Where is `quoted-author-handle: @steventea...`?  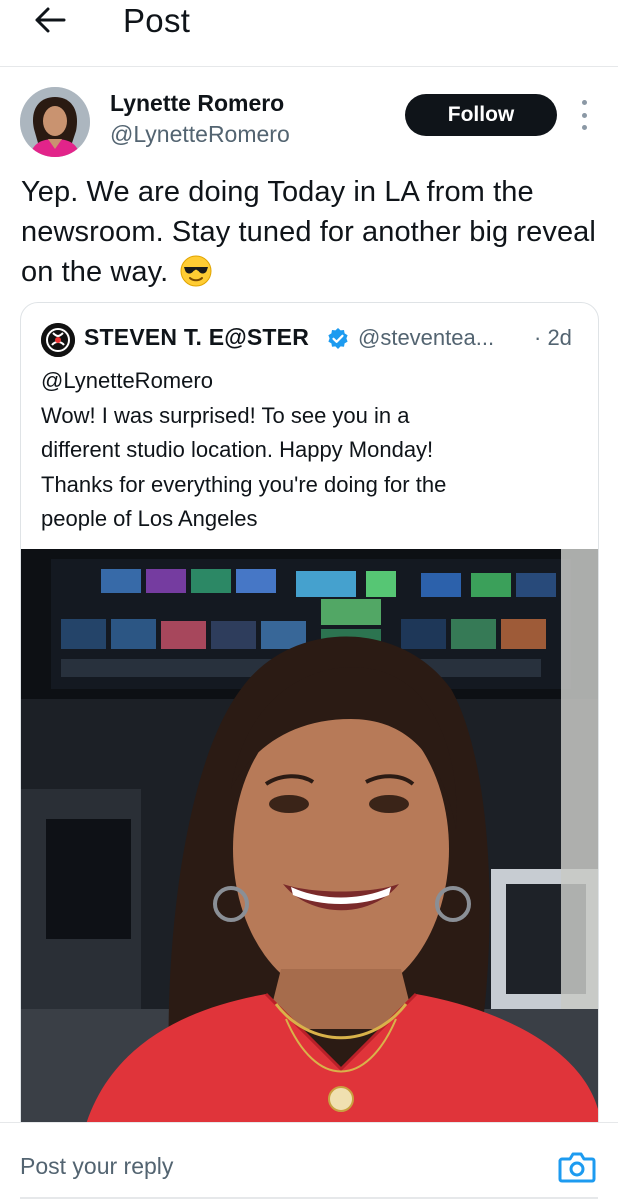
quoted-author-handle: @steventea... is located at coordinates (426, 337).